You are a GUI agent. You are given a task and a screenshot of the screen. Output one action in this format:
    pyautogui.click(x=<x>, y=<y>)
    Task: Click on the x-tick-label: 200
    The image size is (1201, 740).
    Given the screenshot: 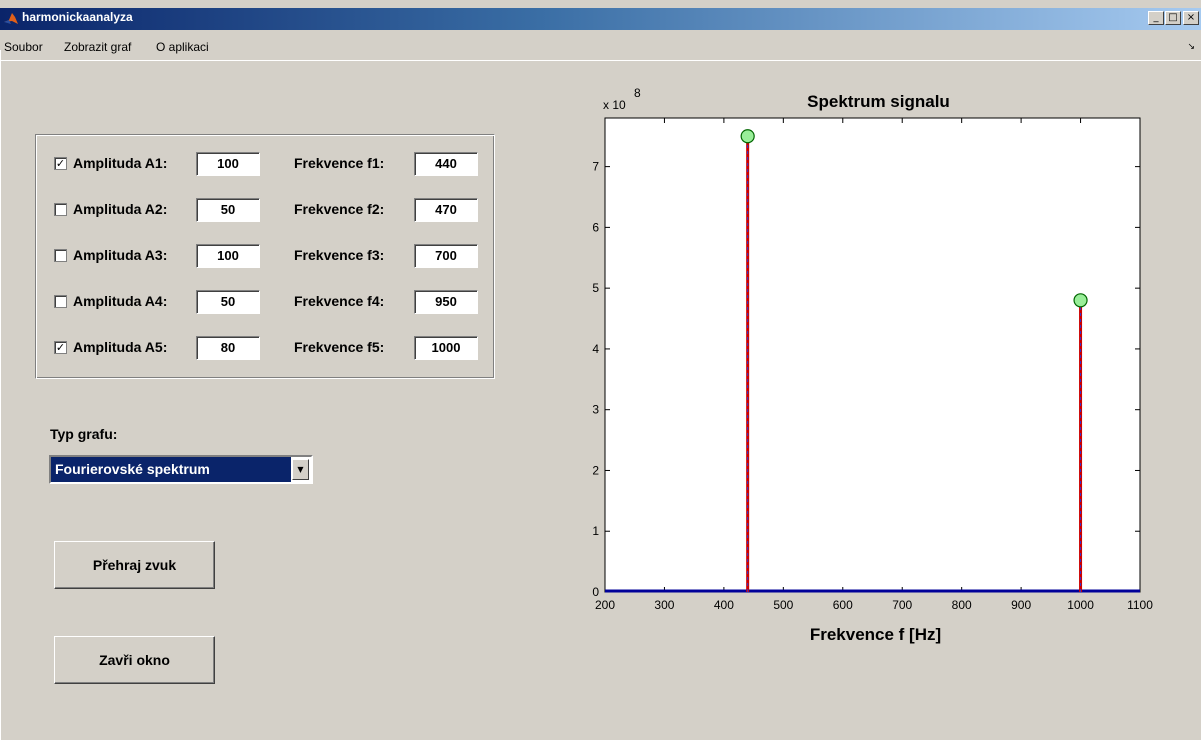 What is the action you would take?
    pyautogui.click(x=605, y=605)
    